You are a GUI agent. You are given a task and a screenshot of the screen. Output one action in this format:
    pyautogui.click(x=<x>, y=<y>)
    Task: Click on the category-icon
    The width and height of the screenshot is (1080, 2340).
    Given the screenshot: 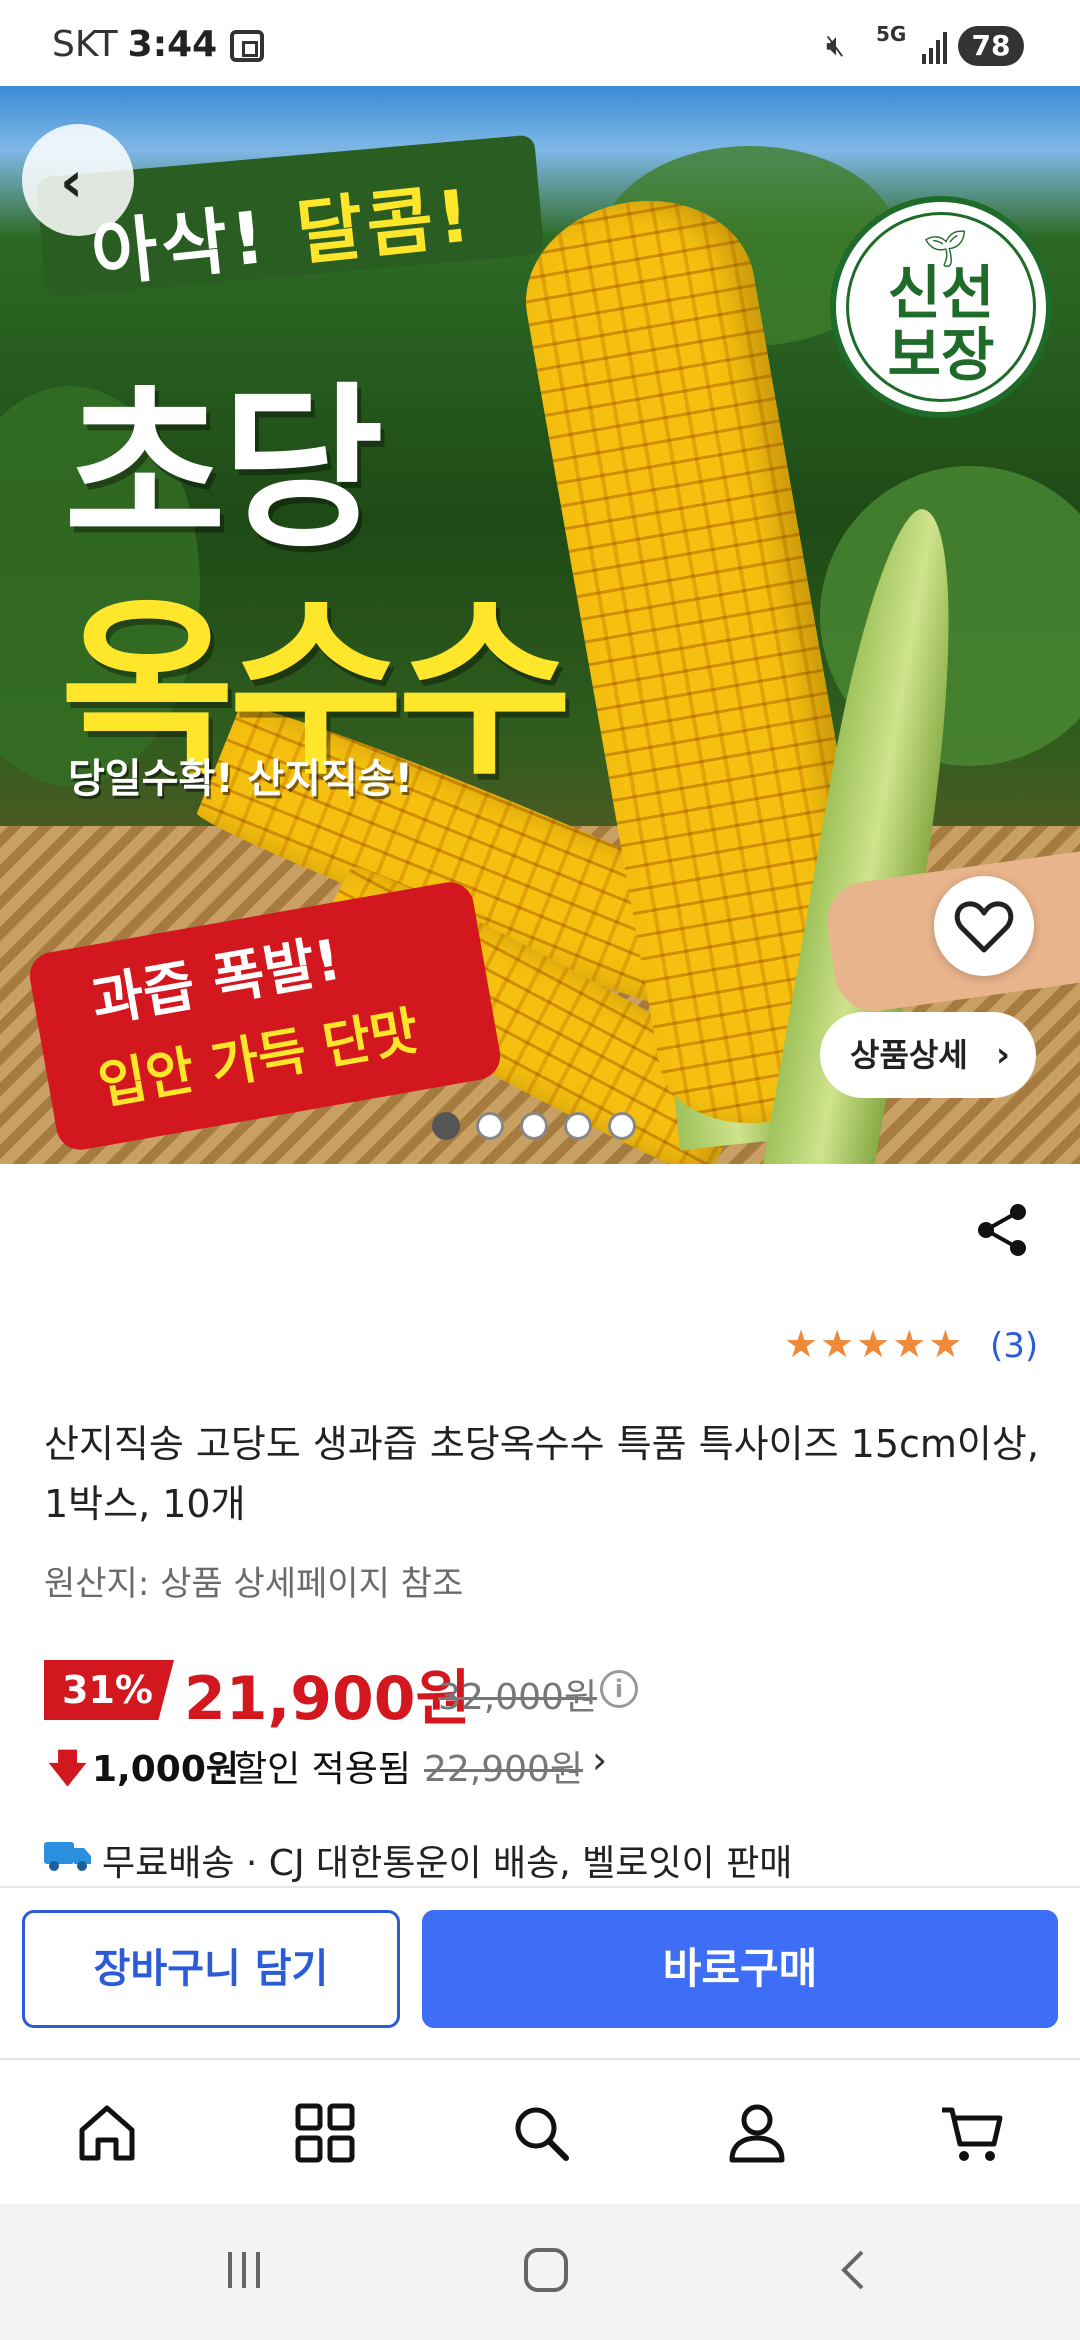 What is the action you would take?
    pyautogui.click(x=325, y=2133)
    